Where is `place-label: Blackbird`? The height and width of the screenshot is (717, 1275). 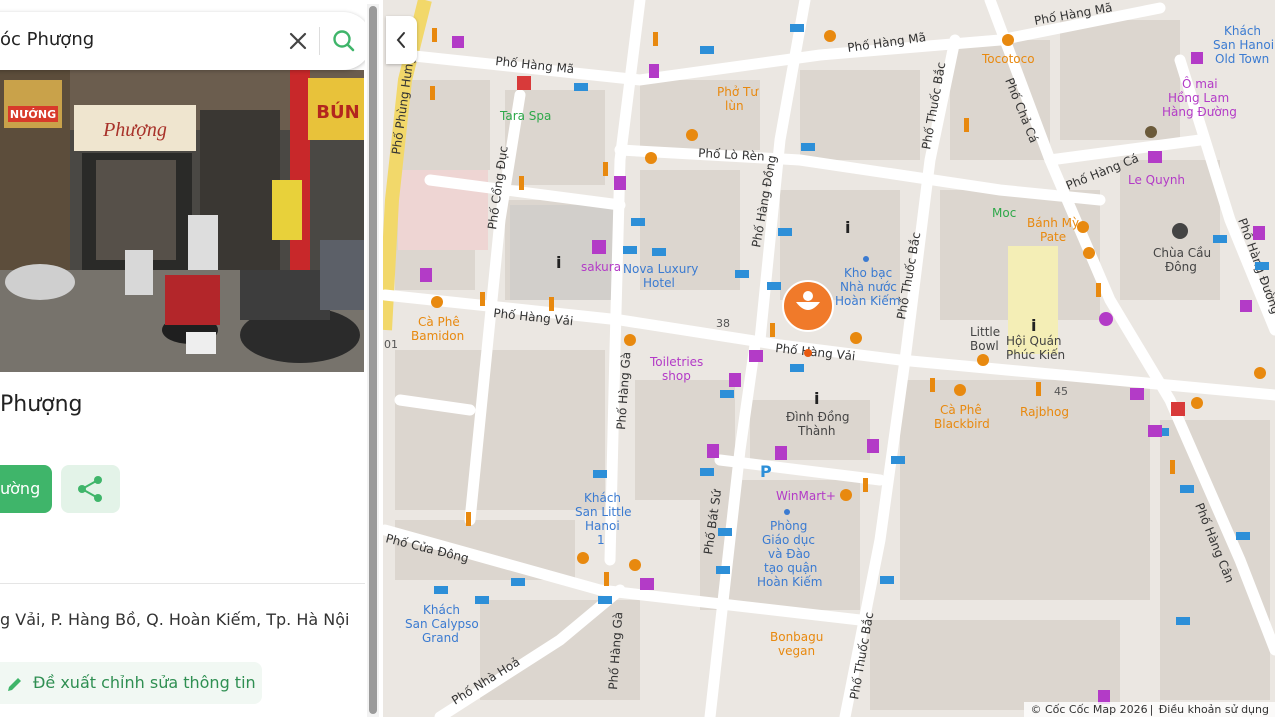
place-label: Blackbird is located at coordinates (962, 424).